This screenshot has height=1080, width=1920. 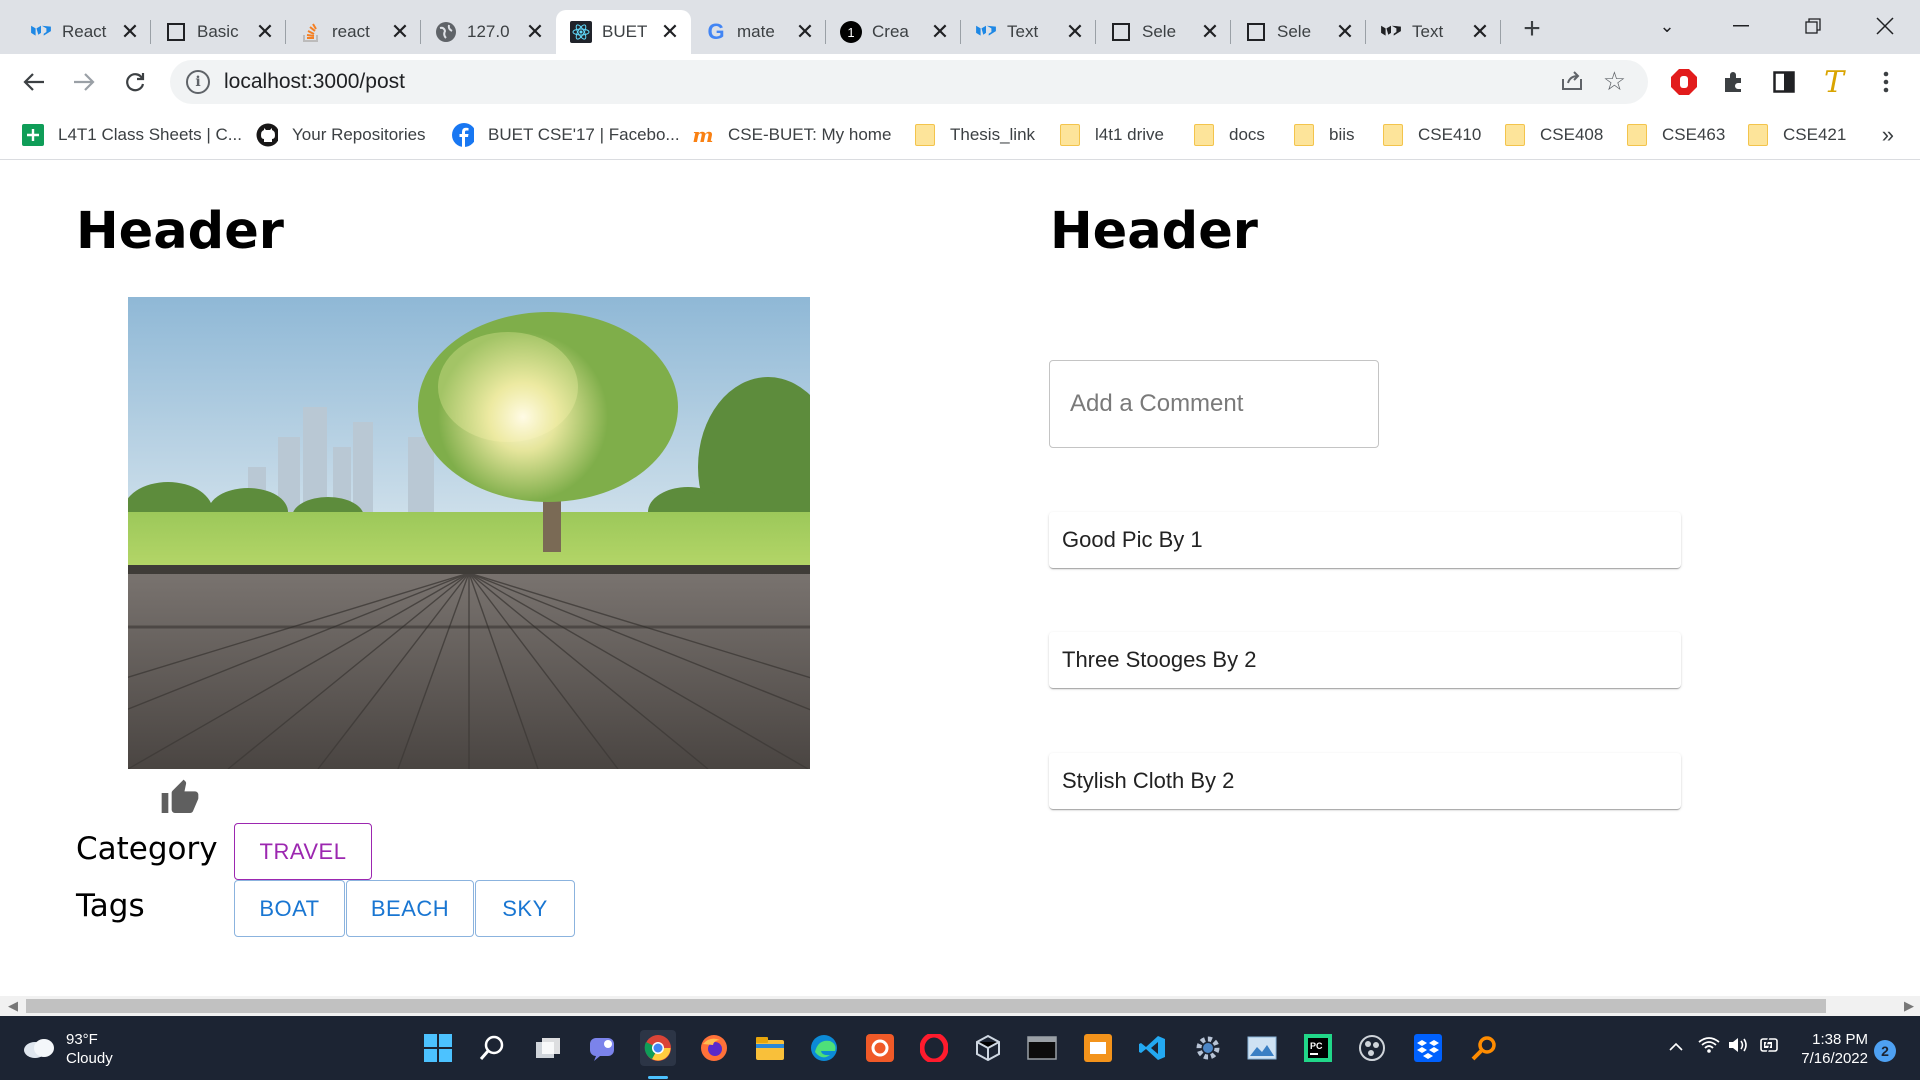 What do you see at coordinates (1553, 135) in the screenshot?
I see `bookmark-folder: CSE408` at bounding box center [1553, 135].